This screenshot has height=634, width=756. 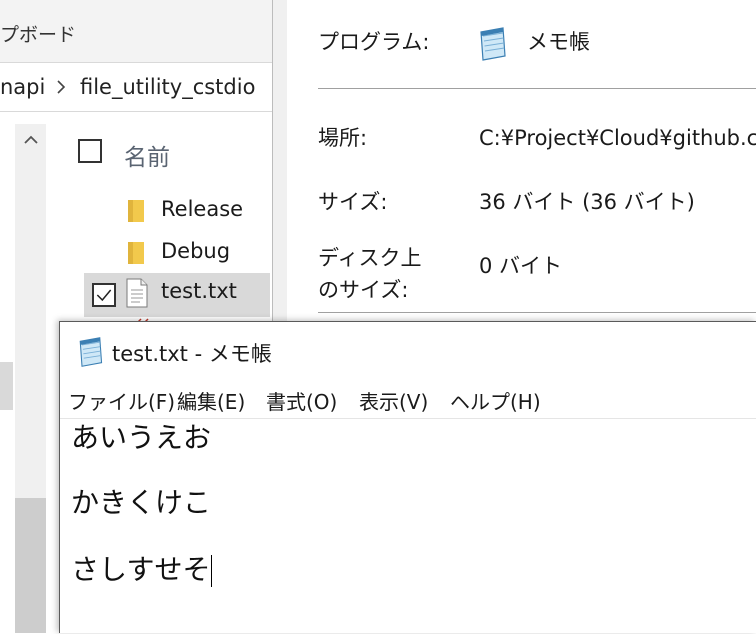 What do you see at coordinates (353, 202) in the screenshot?
I see `size-label: サイズ:` at bounding box center [353, 202].